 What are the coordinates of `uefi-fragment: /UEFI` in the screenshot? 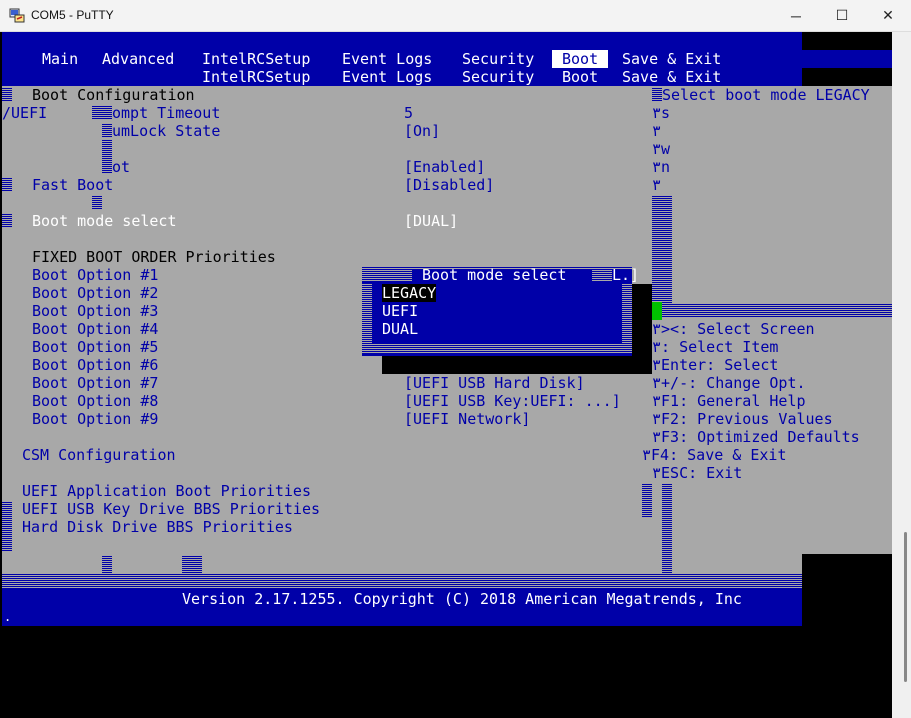 It's located at (25, 113).